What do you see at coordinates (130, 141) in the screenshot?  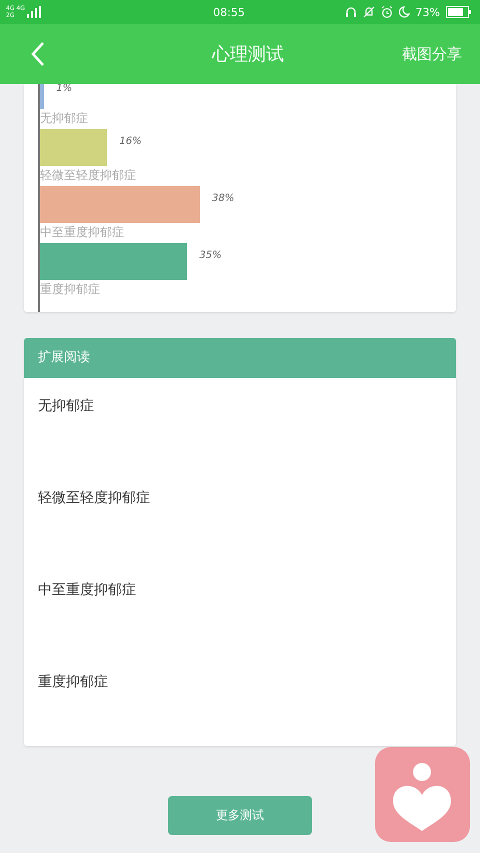 I see `bar-value-label: 16%` at bounding box center [130, 141].